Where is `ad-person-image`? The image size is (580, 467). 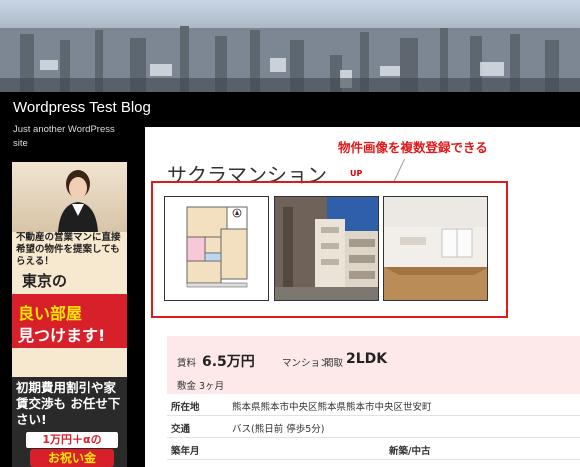
ad-person-image is located at coordinates (78, 201).